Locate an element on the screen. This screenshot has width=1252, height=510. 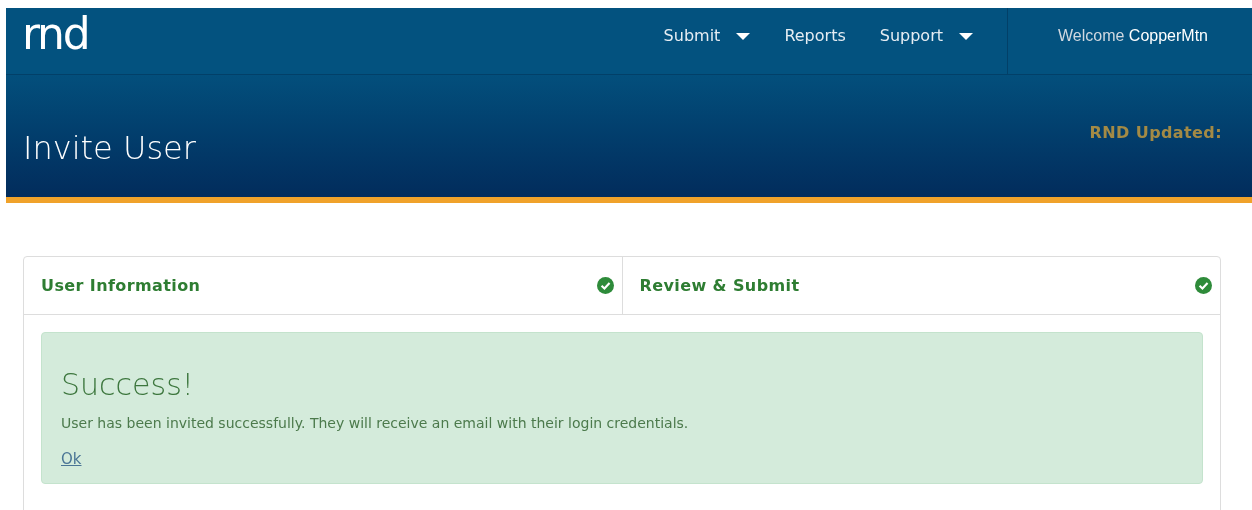
alert-message: User has been invited successfully. They will receive an email with their login credentials. is located at coordinates (375, 423).